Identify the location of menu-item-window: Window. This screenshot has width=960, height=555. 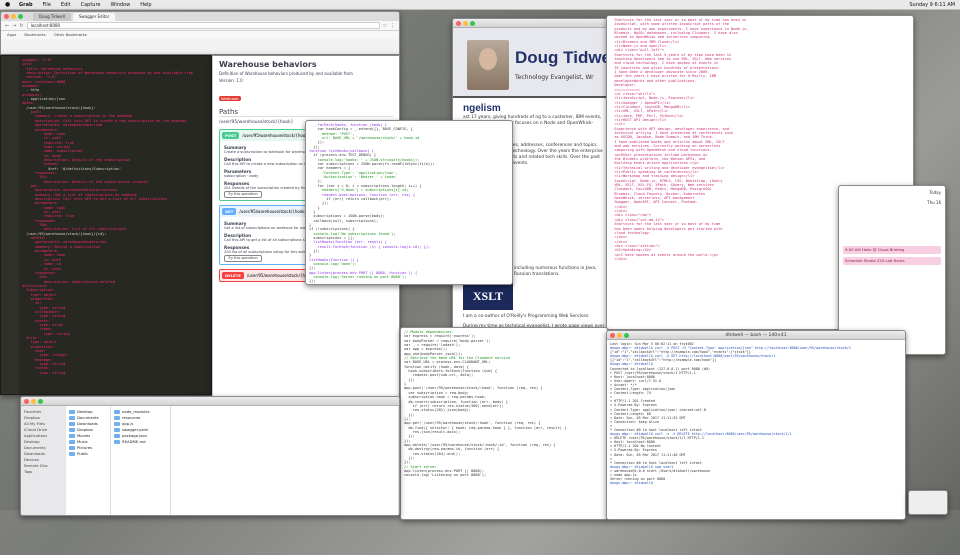
(120, 5).